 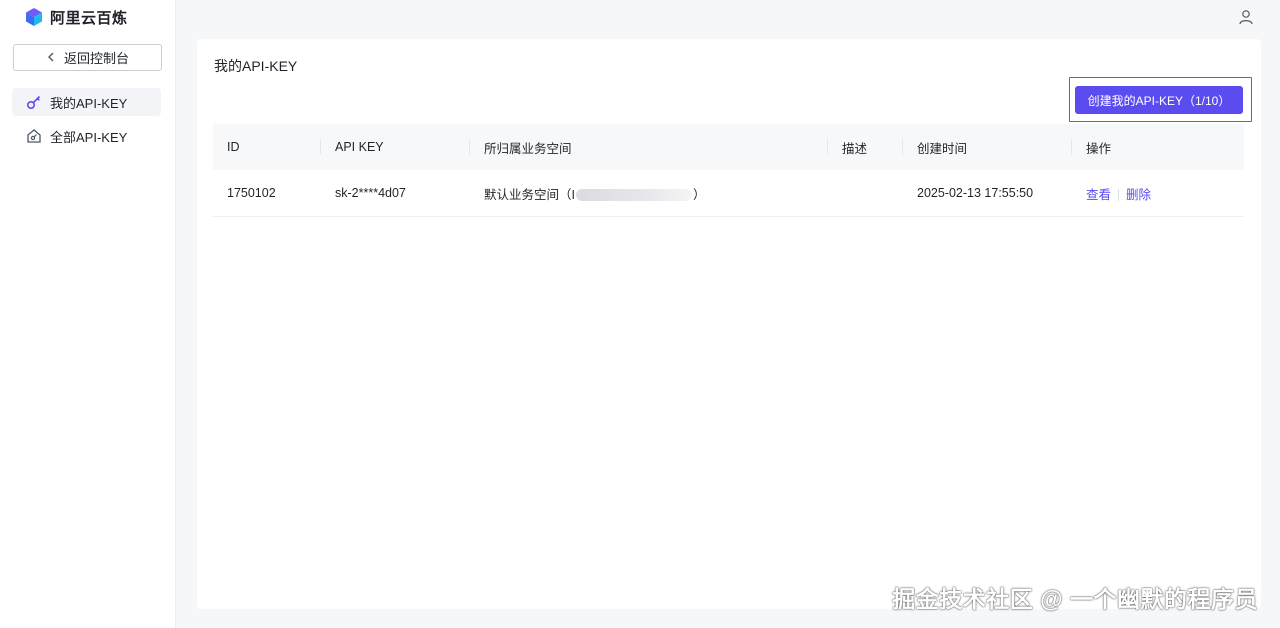 I want to click on workspace-name-suffix: ）, so click(x=699, y=194).